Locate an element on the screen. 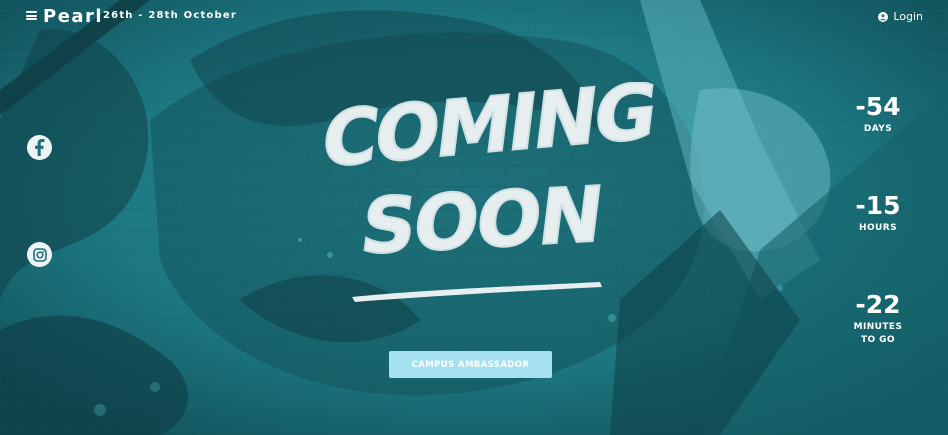 The image size is (948, 435). login-link: Login is located at coordinates (900, 16).